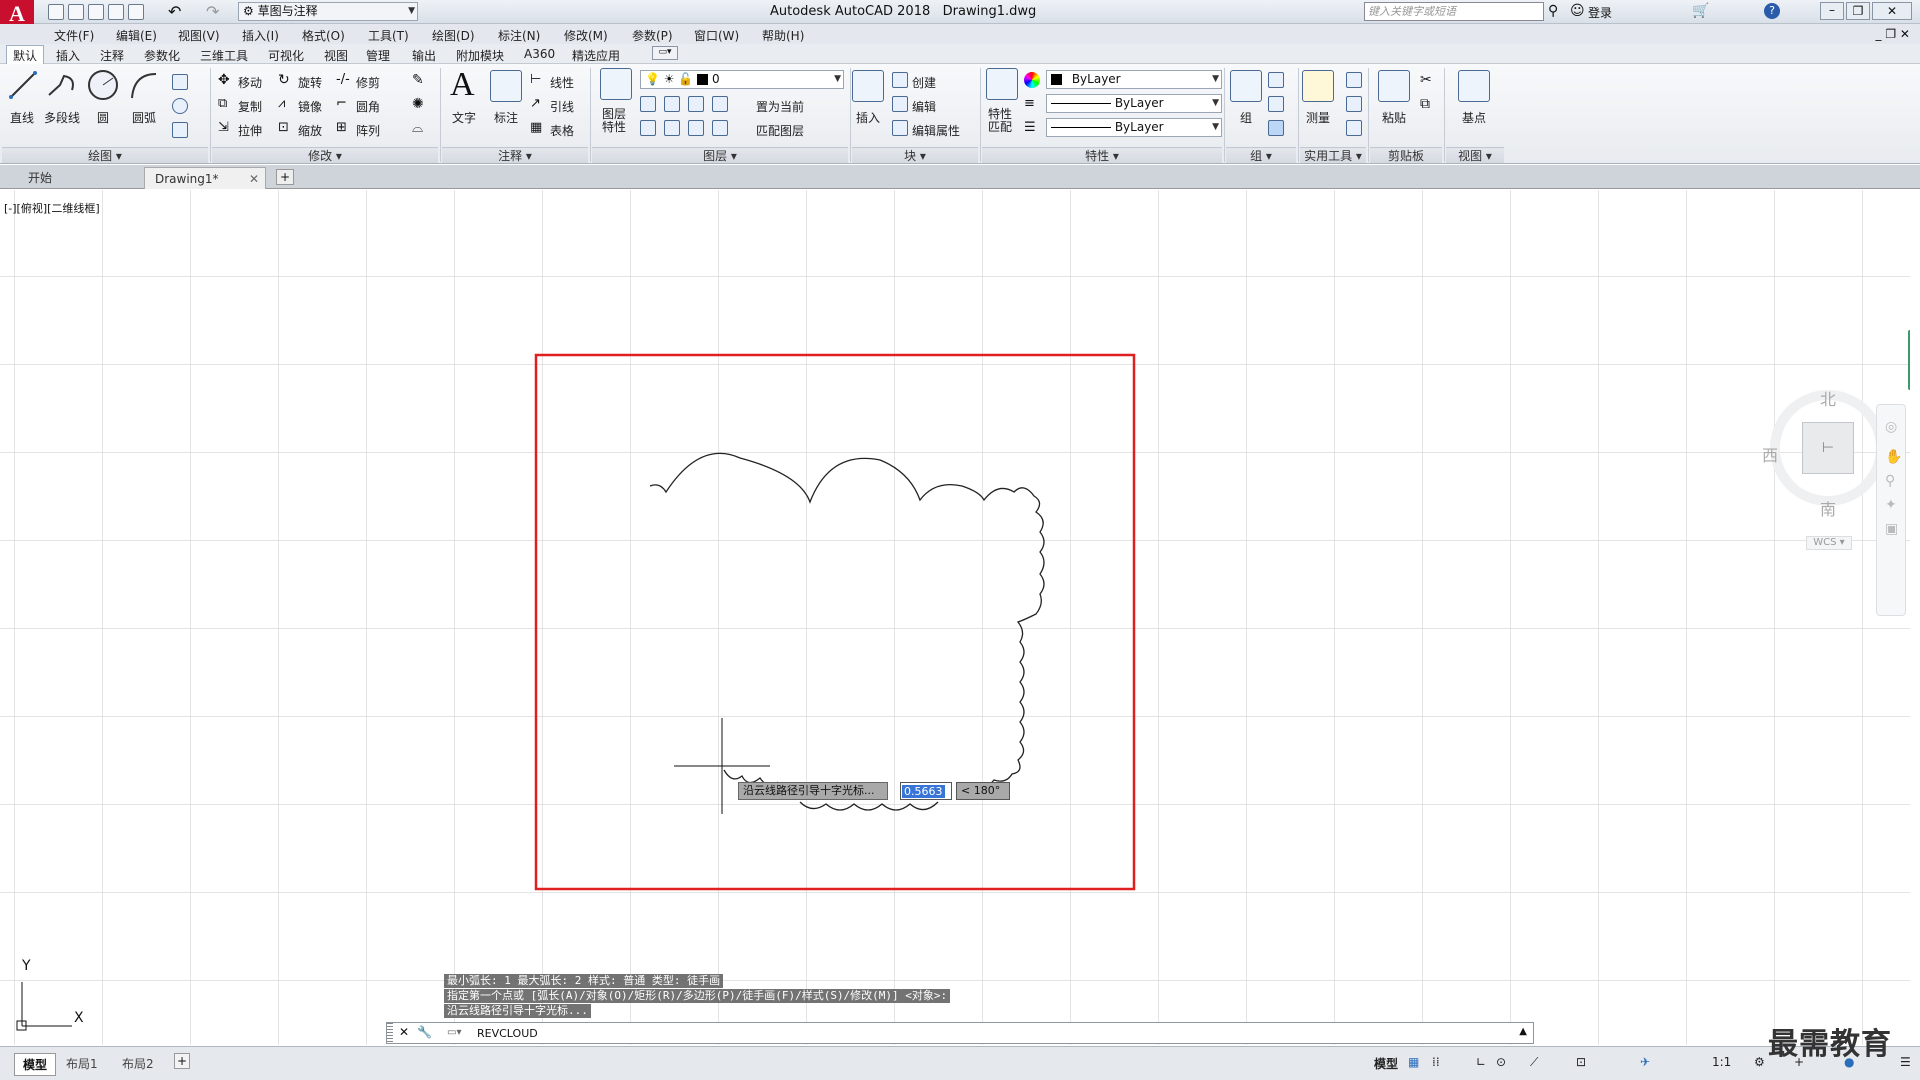 The height and width of the screenshot is (1080, 1920). I want to click on layer-tool-7-icon, so click(696, 128).